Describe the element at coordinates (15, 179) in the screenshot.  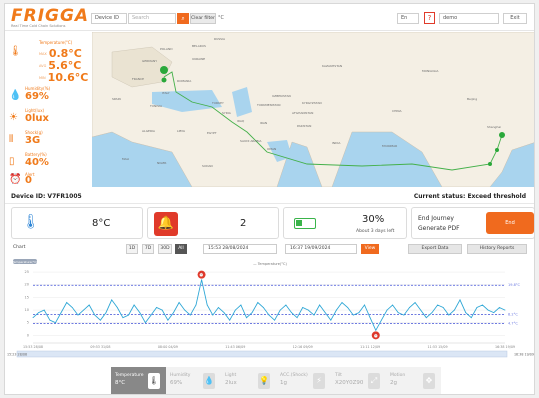
I see `alarm-clock-icon: ⏰` at that location.